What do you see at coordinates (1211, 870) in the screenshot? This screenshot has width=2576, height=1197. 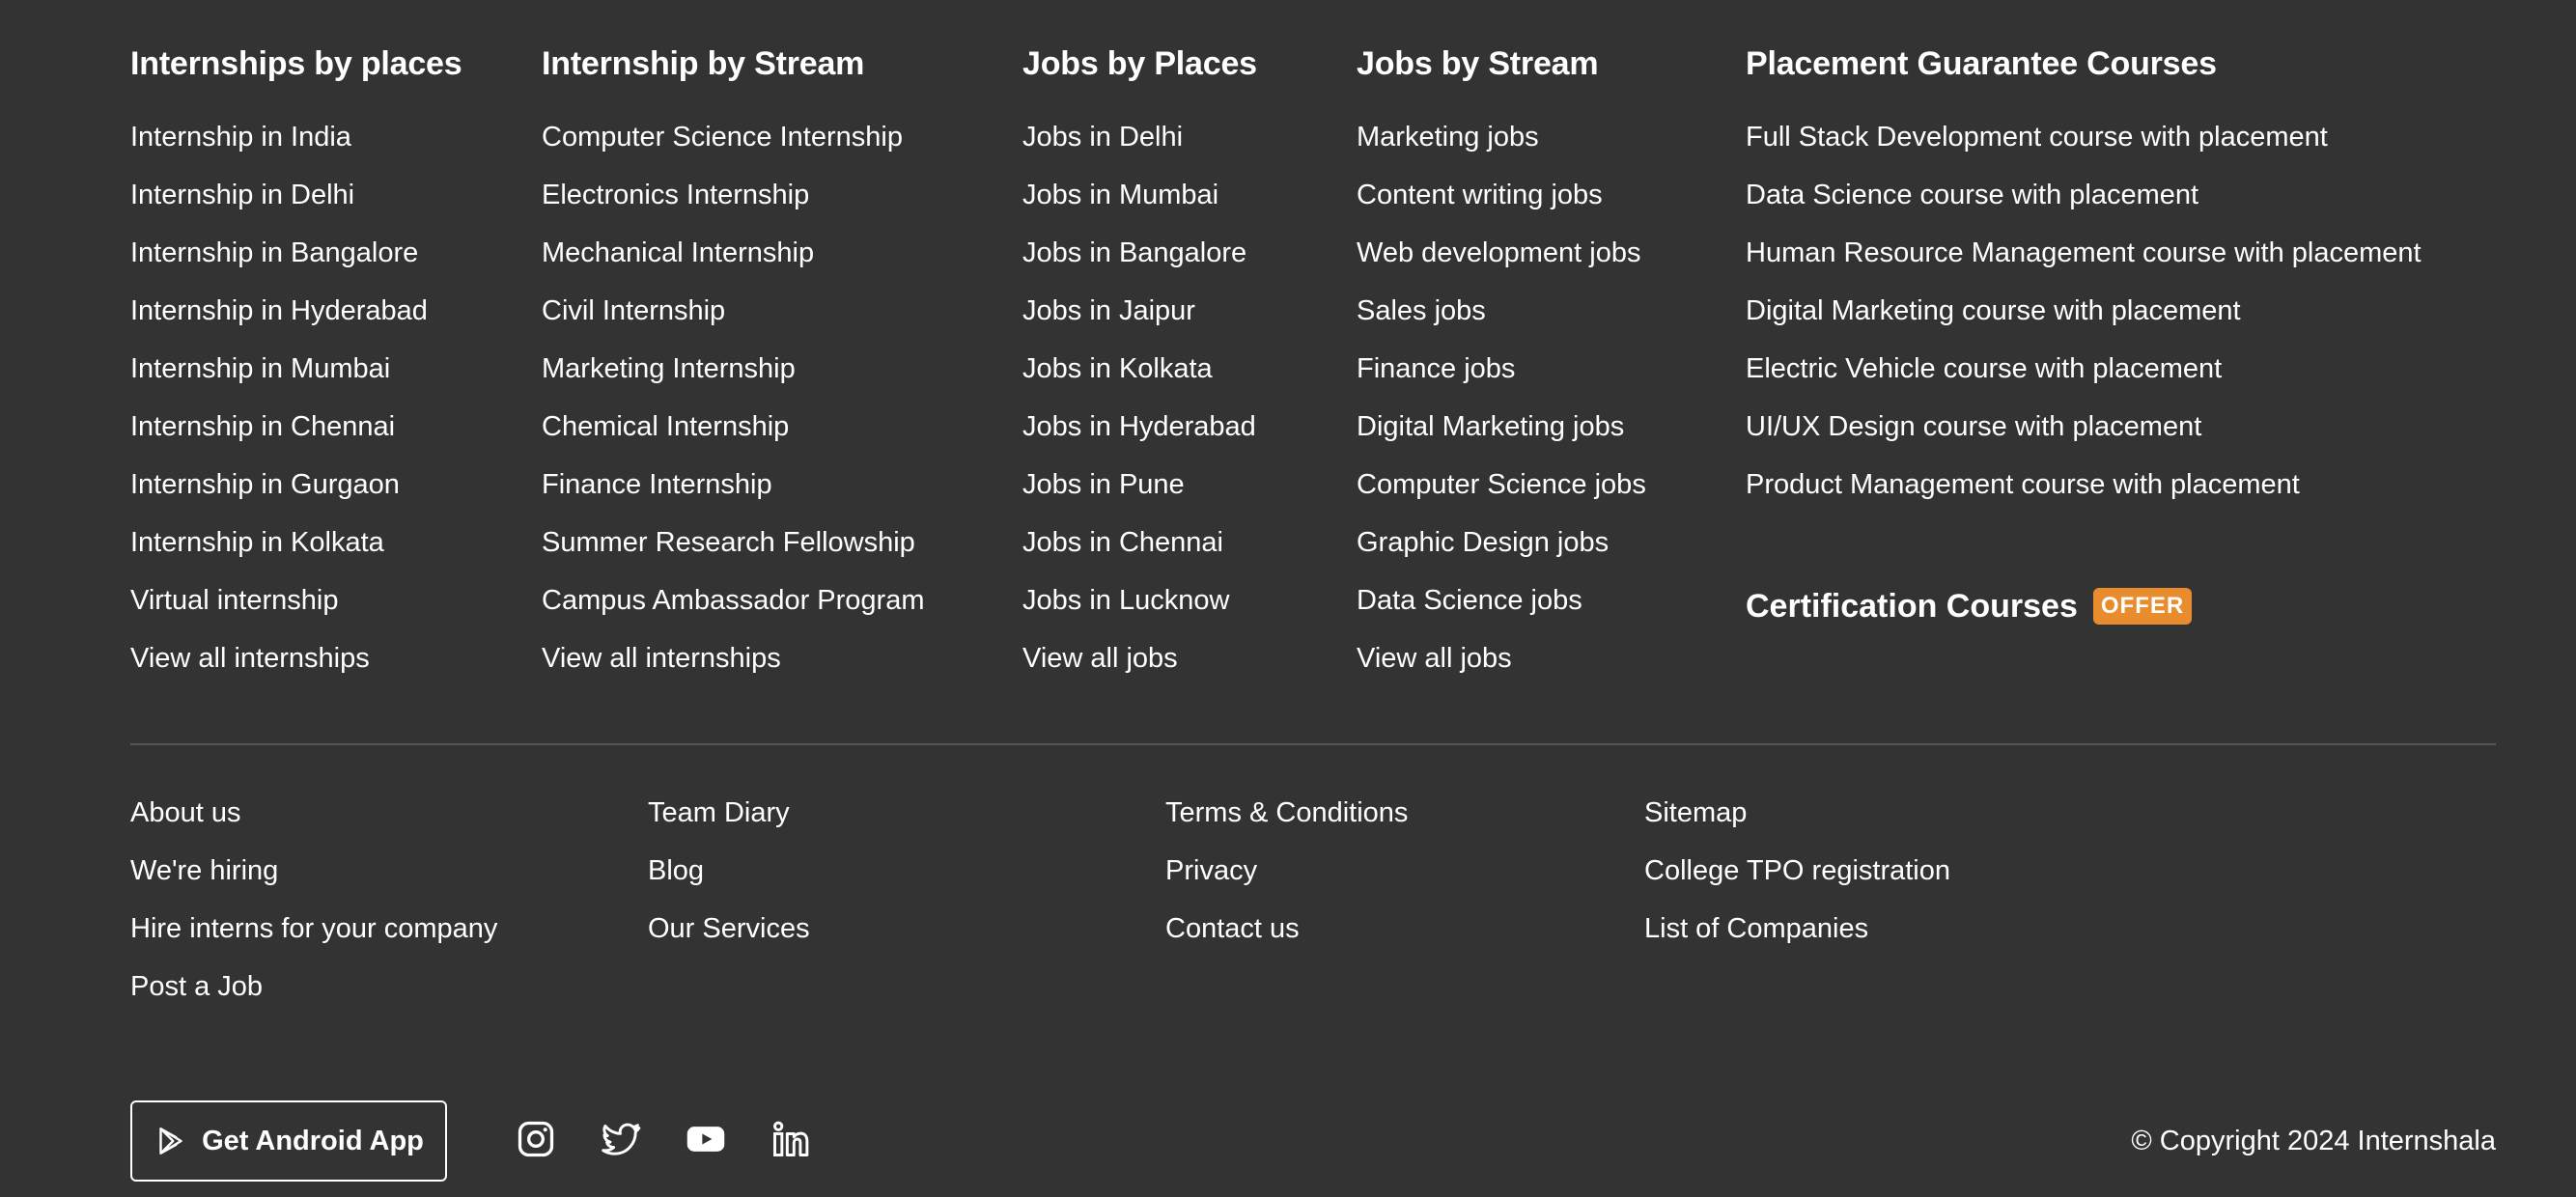 I see `footer-link-privacy: Privacy` at bounding box center [1211, 870].